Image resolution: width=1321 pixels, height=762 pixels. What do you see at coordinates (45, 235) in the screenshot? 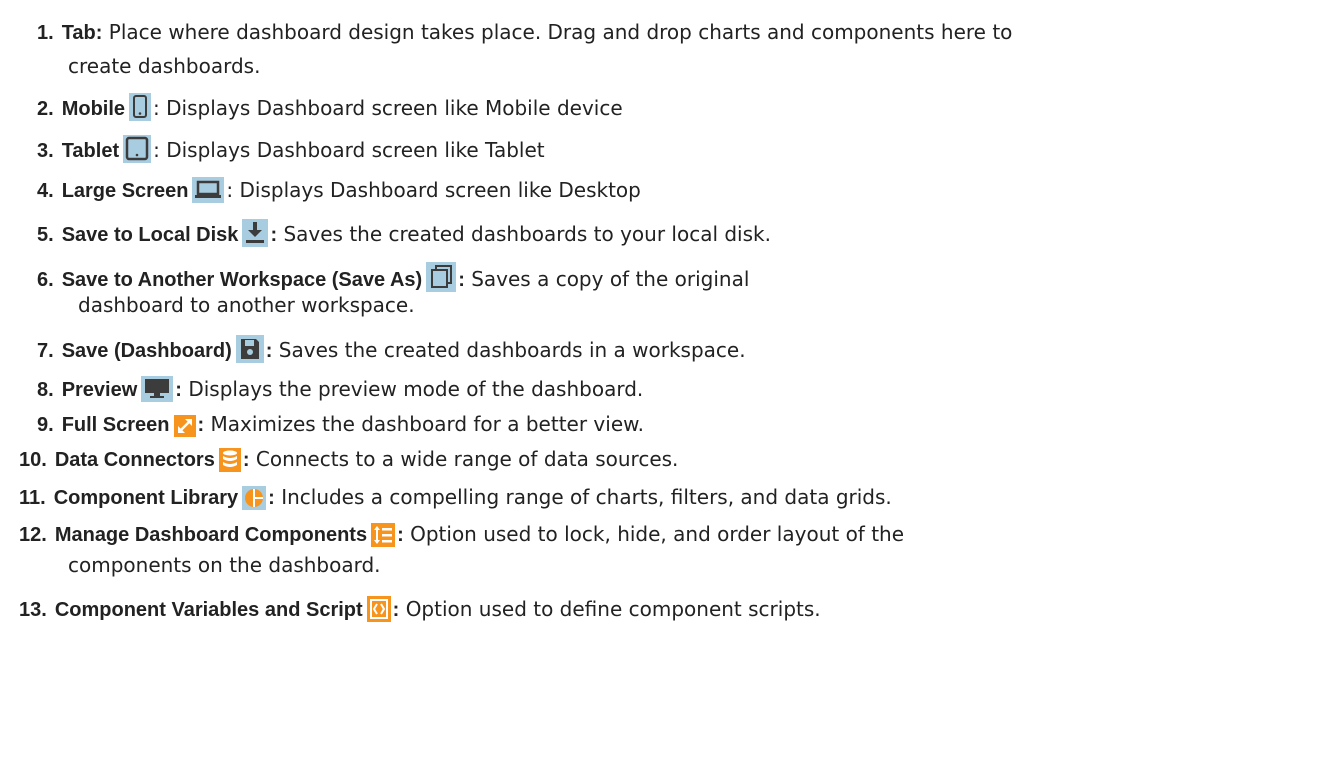
I see `item-number: 5.` at bounding box center [45, 235].